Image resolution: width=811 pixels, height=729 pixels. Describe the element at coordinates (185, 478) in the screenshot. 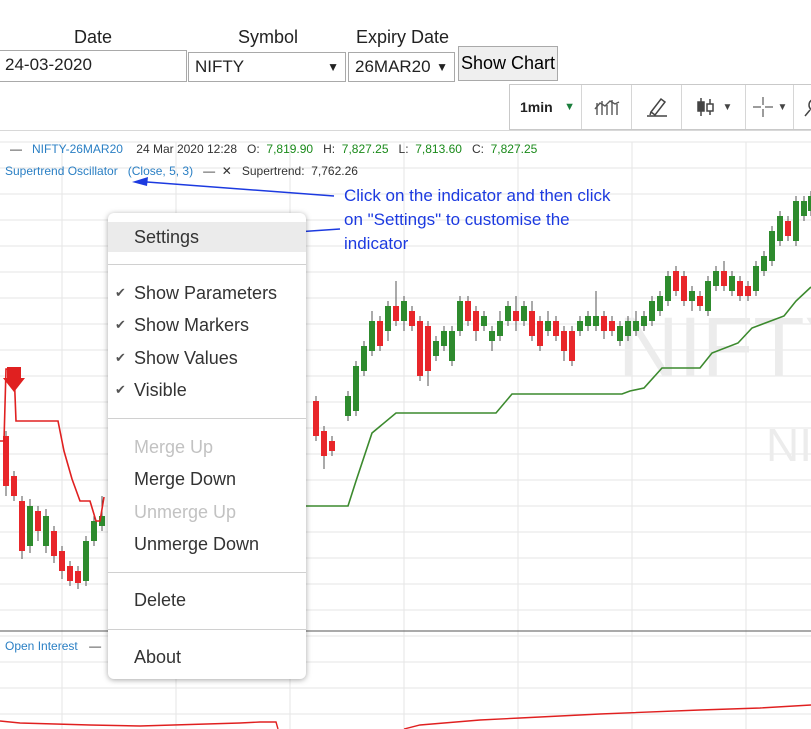

I see `menu-item-label: Merge Down` at that location.